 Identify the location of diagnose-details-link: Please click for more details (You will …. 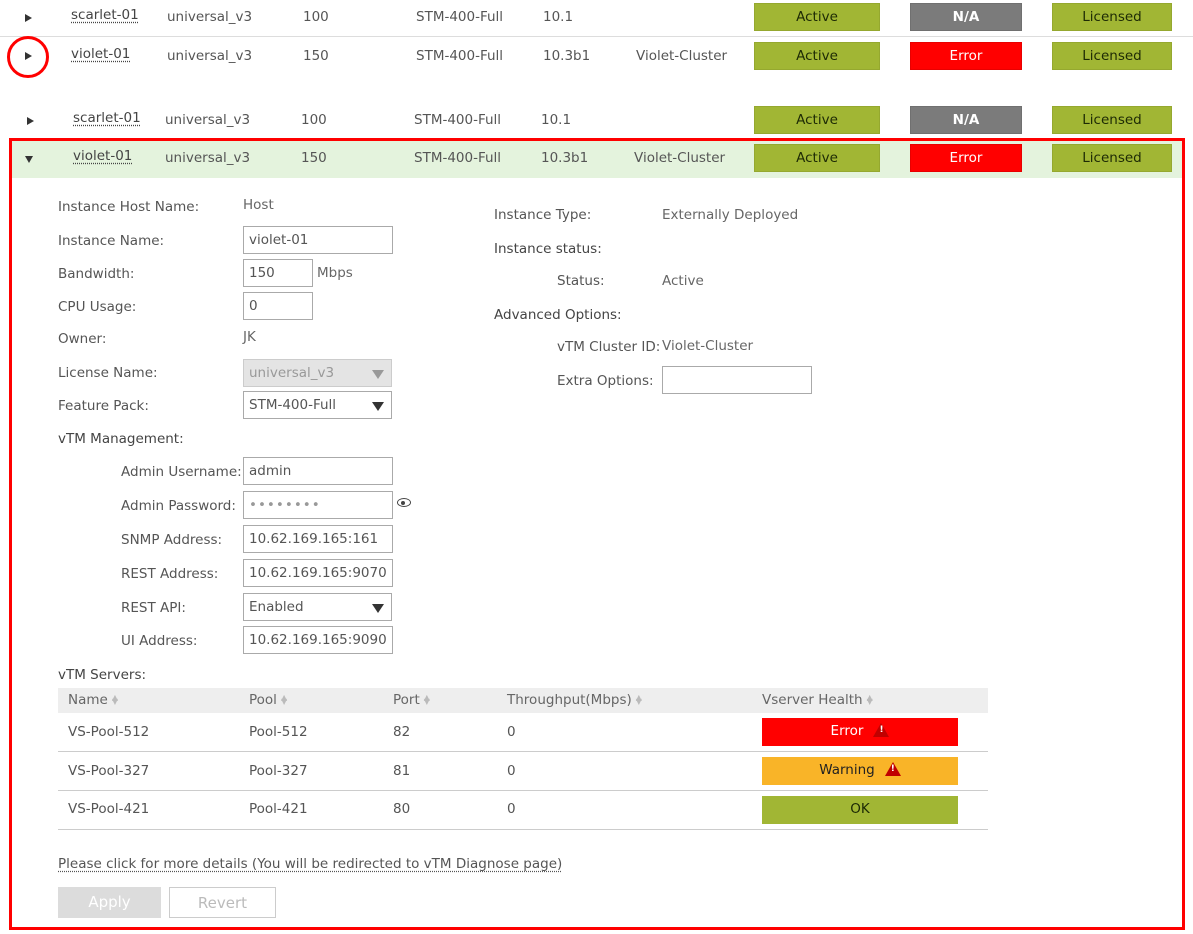
(310, 864).